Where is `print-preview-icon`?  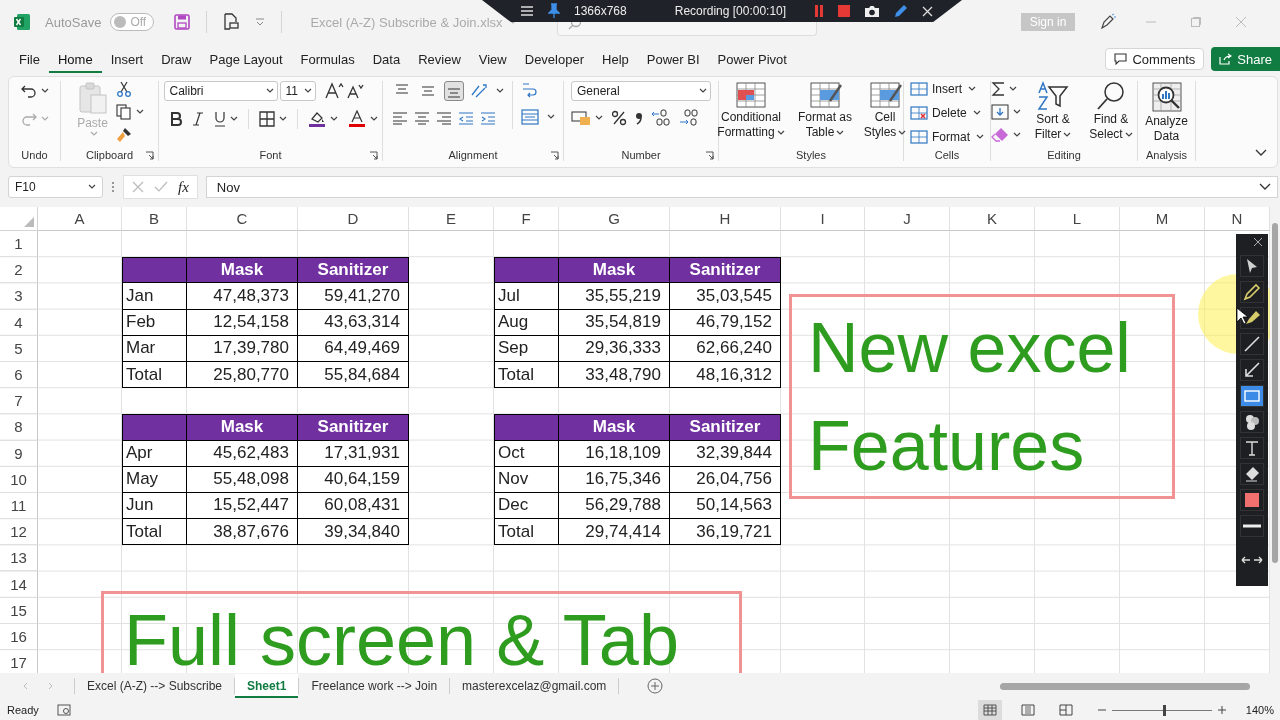 print-preview-icon is located at coordinates (231, 22).